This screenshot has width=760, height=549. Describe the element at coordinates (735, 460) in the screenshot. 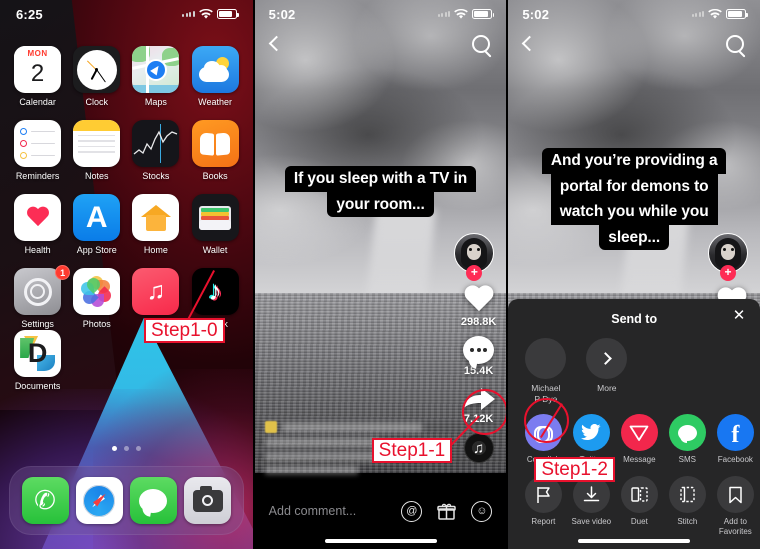

I see `share-app-label: Facebook` at that location.